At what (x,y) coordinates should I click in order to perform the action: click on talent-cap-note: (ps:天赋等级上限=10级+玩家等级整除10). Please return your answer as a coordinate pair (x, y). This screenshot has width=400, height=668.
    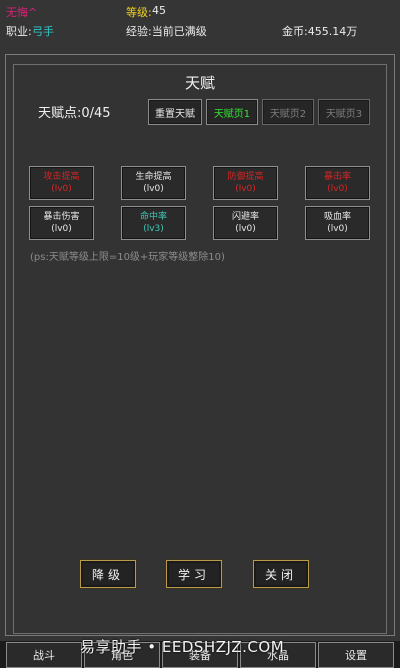
    Looking at the image, I should click on (127, 257).